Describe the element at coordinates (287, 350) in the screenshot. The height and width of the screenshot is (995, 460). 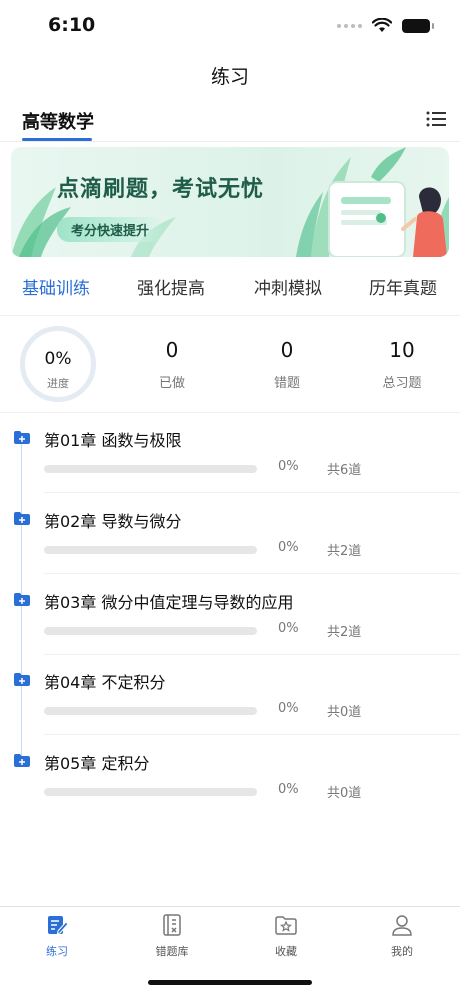
I see `stat-wrong-value: 0` at that location.